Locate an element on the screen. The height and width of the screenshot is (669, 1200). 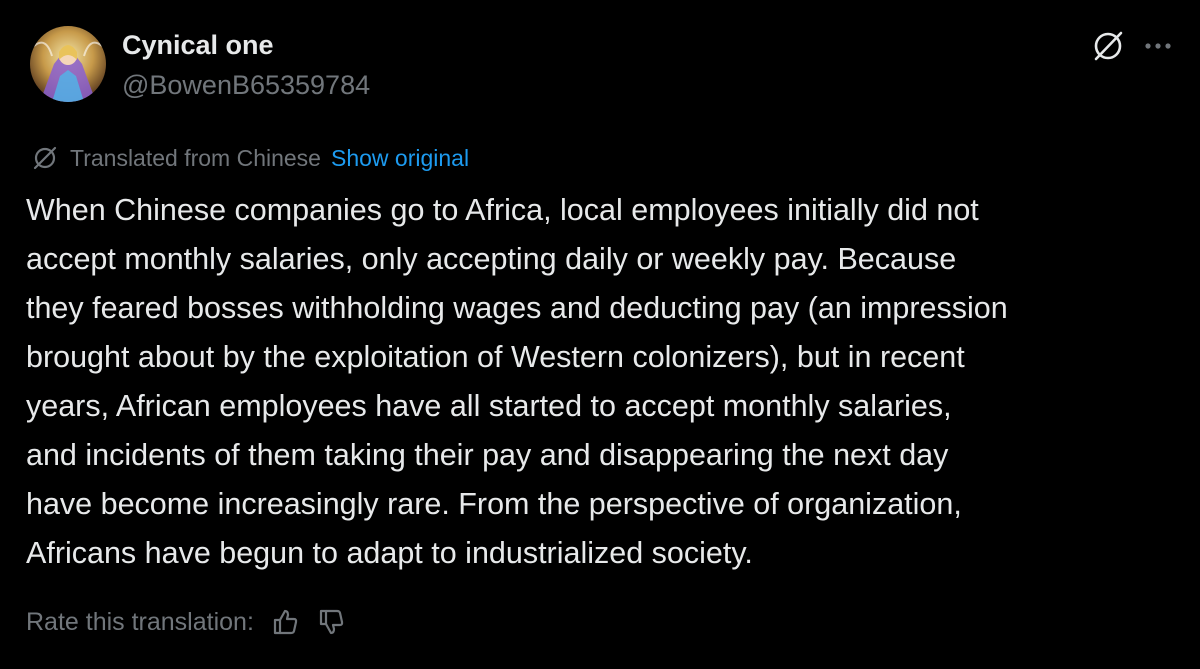
thumbs-down-button is located at coordinates (331, 622).